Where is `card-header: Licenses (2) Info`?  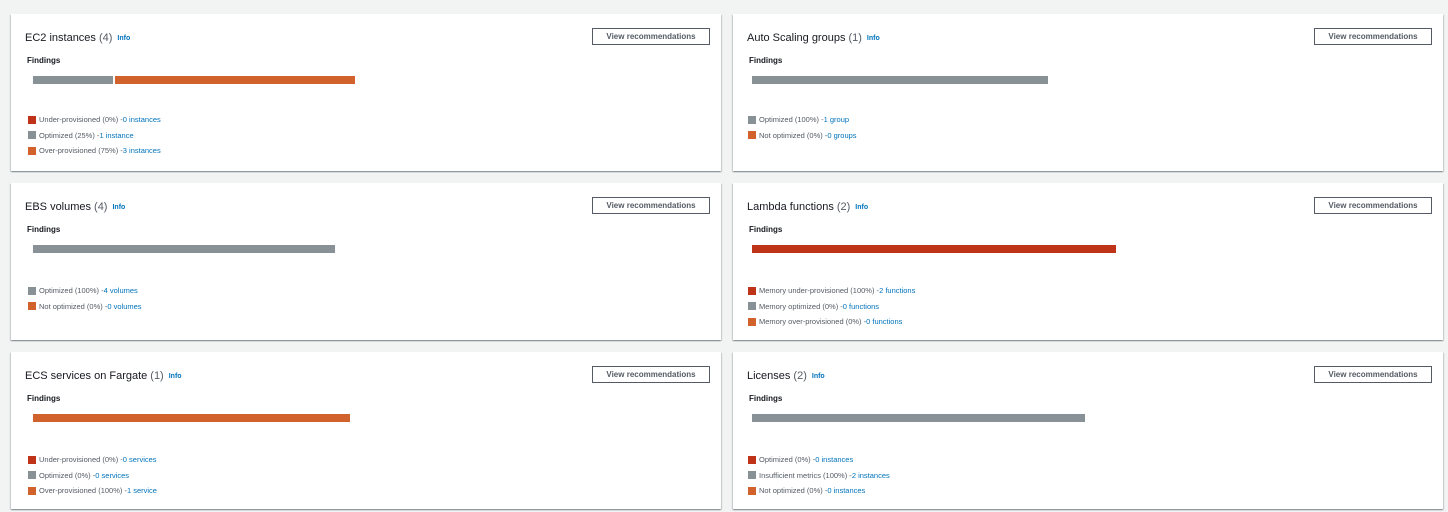 card-header: Licenses (2) Info is located at coordinates (786, 376).